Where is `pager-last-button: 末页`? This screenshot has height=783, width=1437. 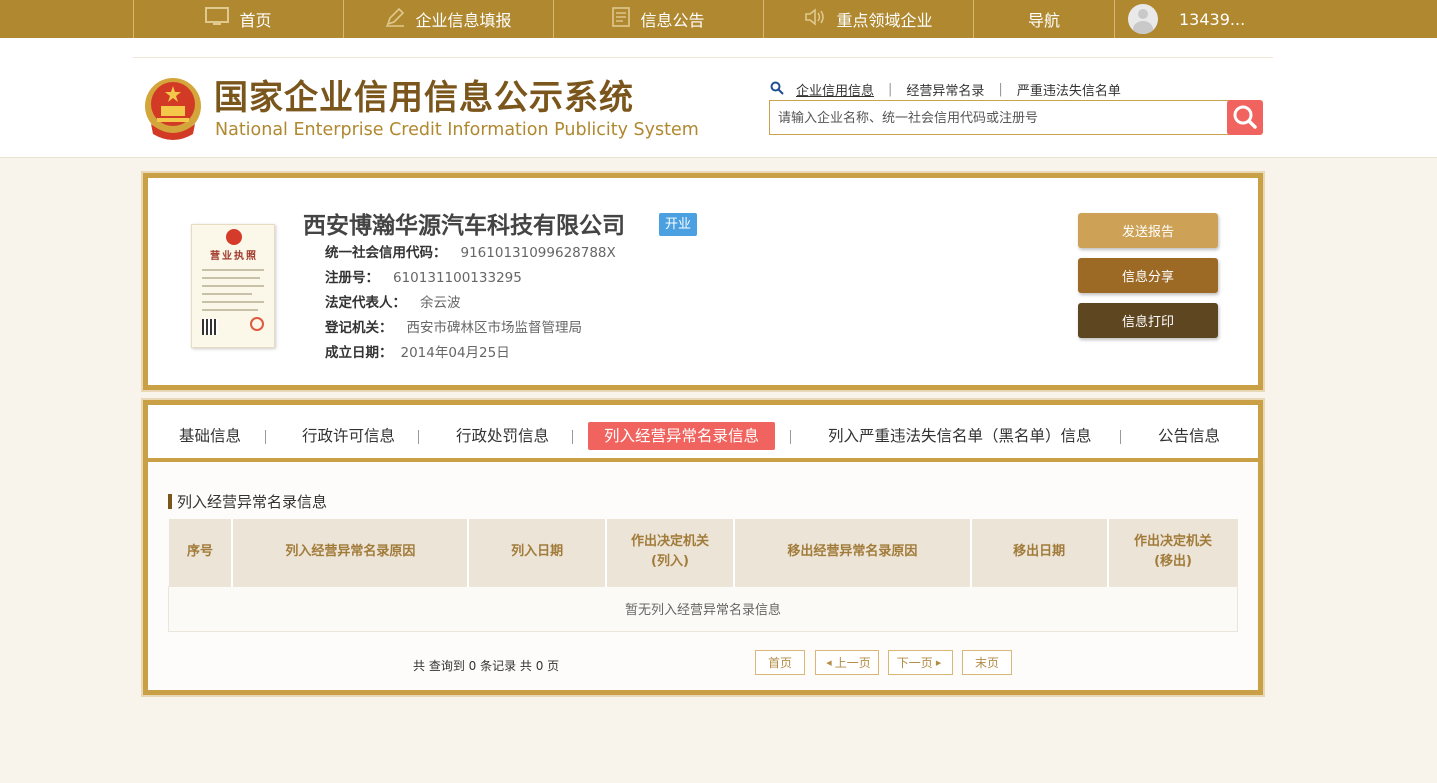
pager-last-button: 末页 is located at coordinates (987, 662).